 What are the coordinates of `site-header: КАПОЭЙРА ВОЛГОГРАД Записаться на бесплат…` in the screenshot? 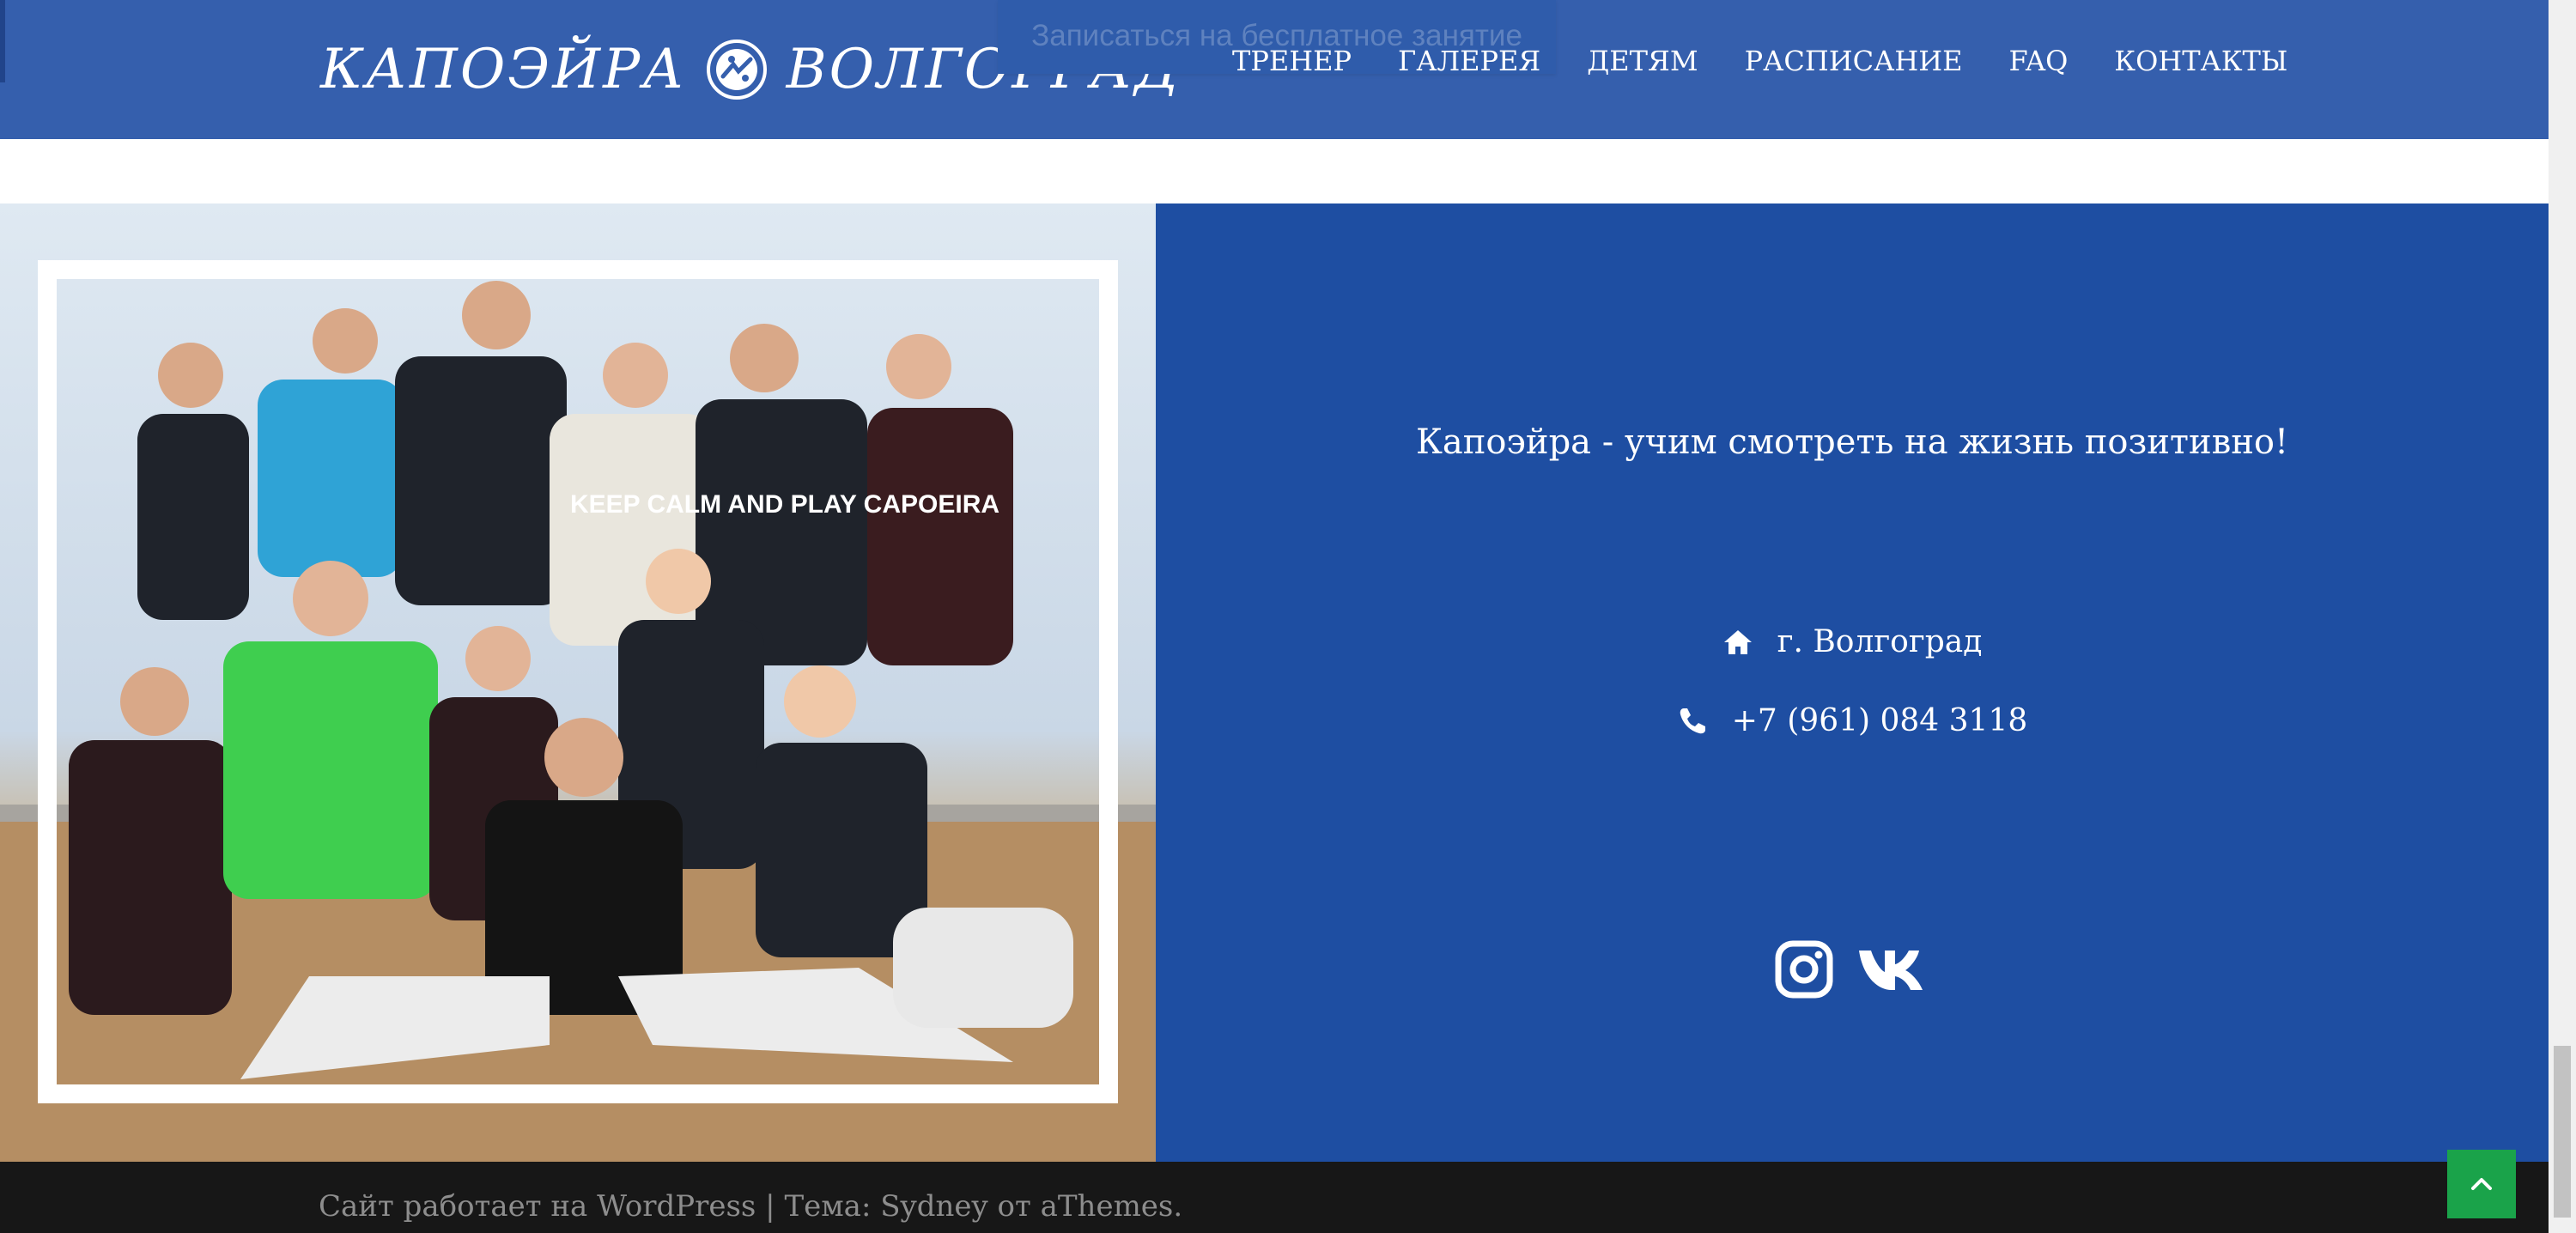 It's located at (1274, 69).